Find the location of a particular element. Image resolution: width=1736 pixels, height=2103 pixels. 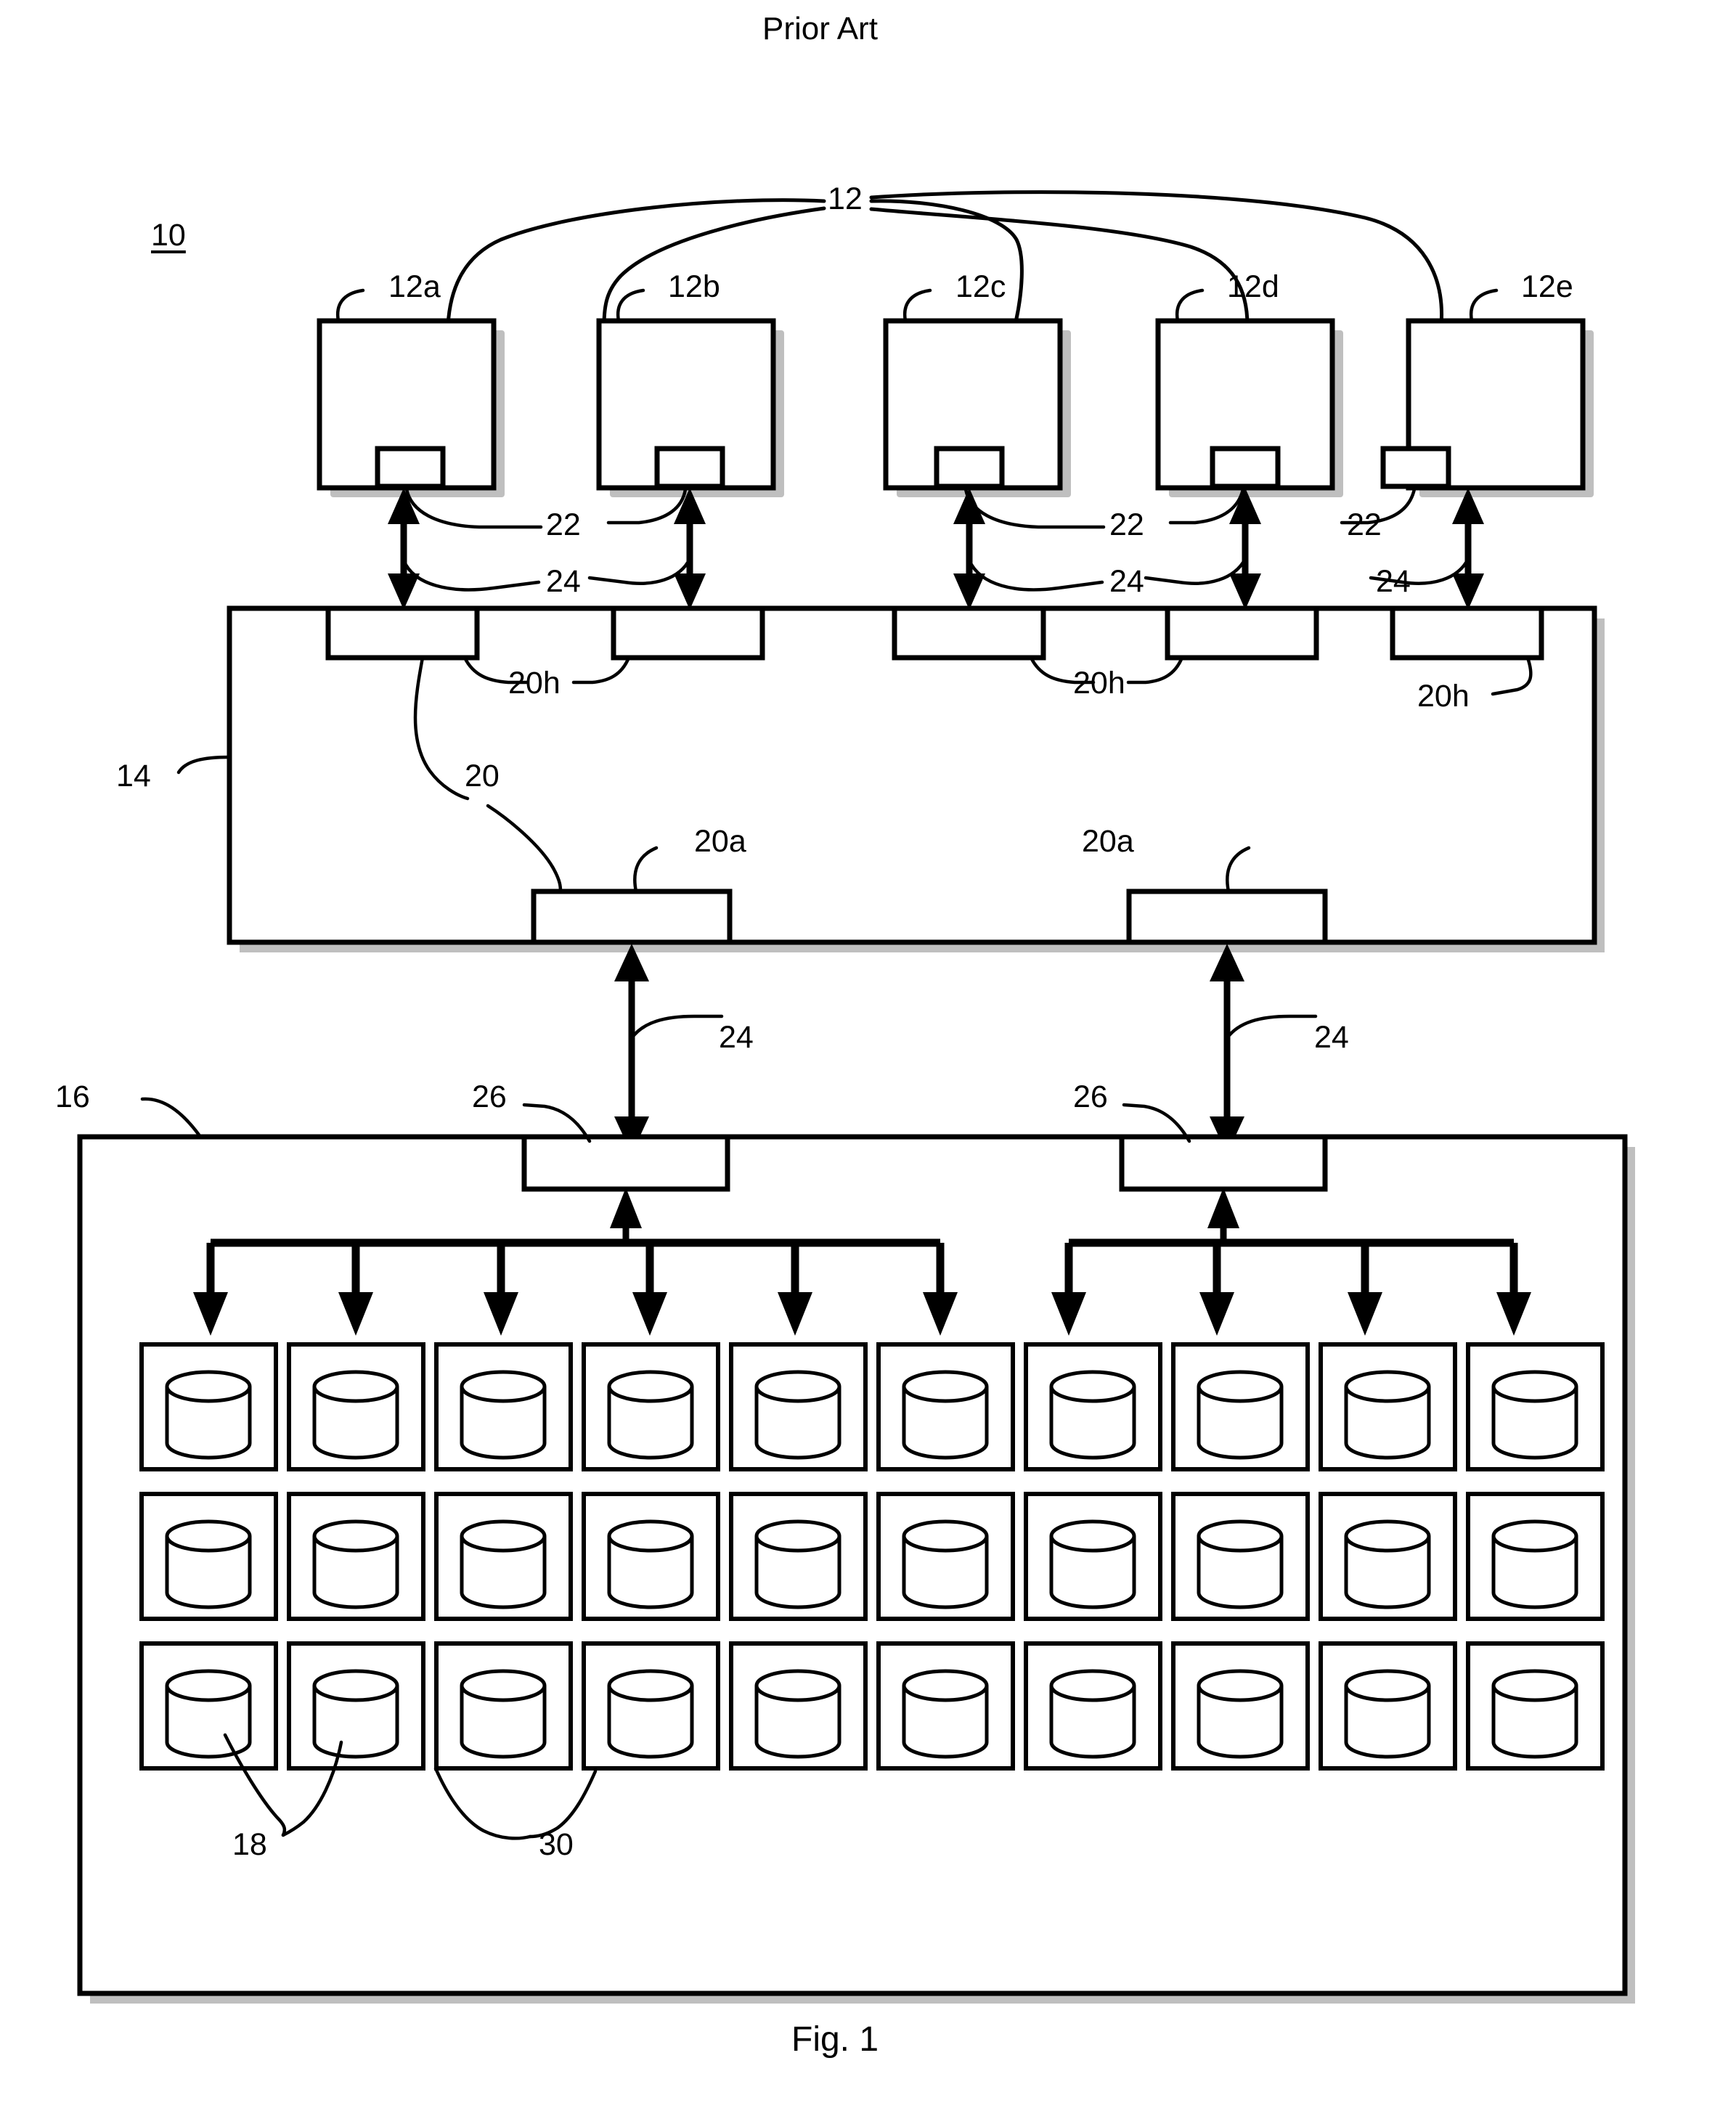

terminal-c-ref-label: 12c is located at coordinates (980, 286).